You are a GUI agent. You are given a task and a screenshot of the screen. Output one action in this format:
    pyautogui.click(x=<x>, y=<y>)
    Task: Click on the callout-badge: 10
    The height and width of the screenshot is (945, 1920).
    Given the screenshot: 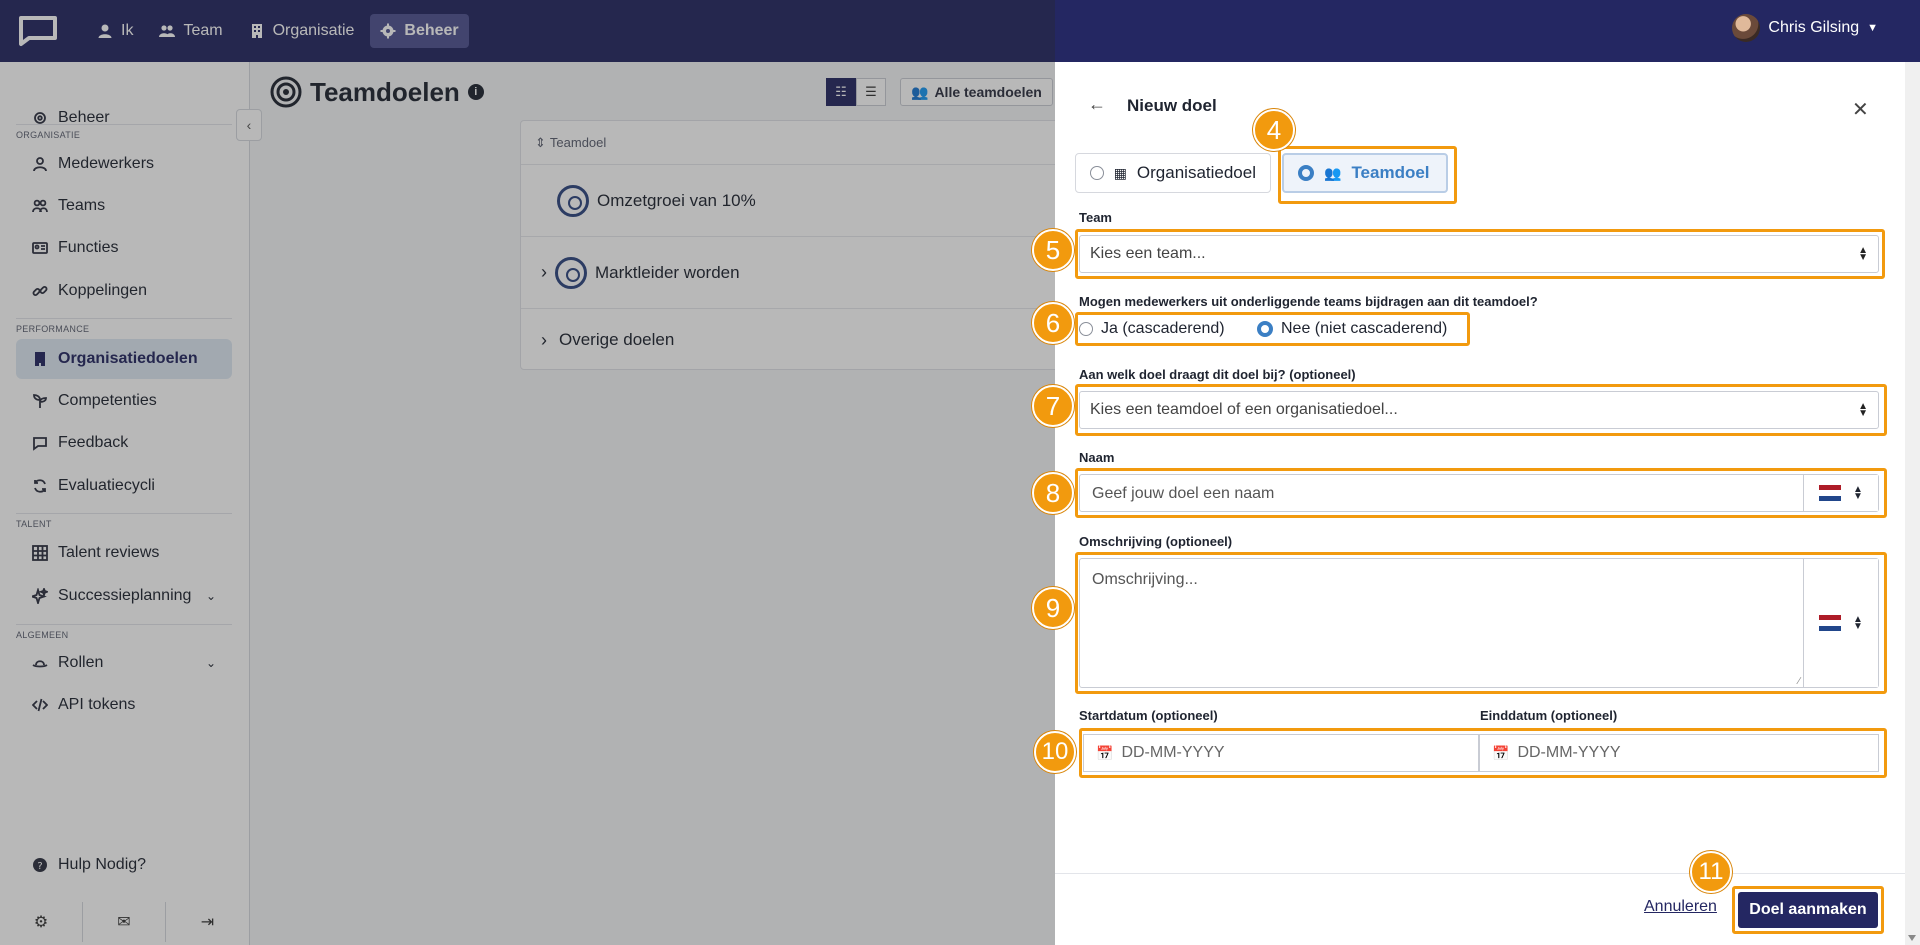 What is the action you would take?
    pyautogui.click(x=1055, y=752)
    